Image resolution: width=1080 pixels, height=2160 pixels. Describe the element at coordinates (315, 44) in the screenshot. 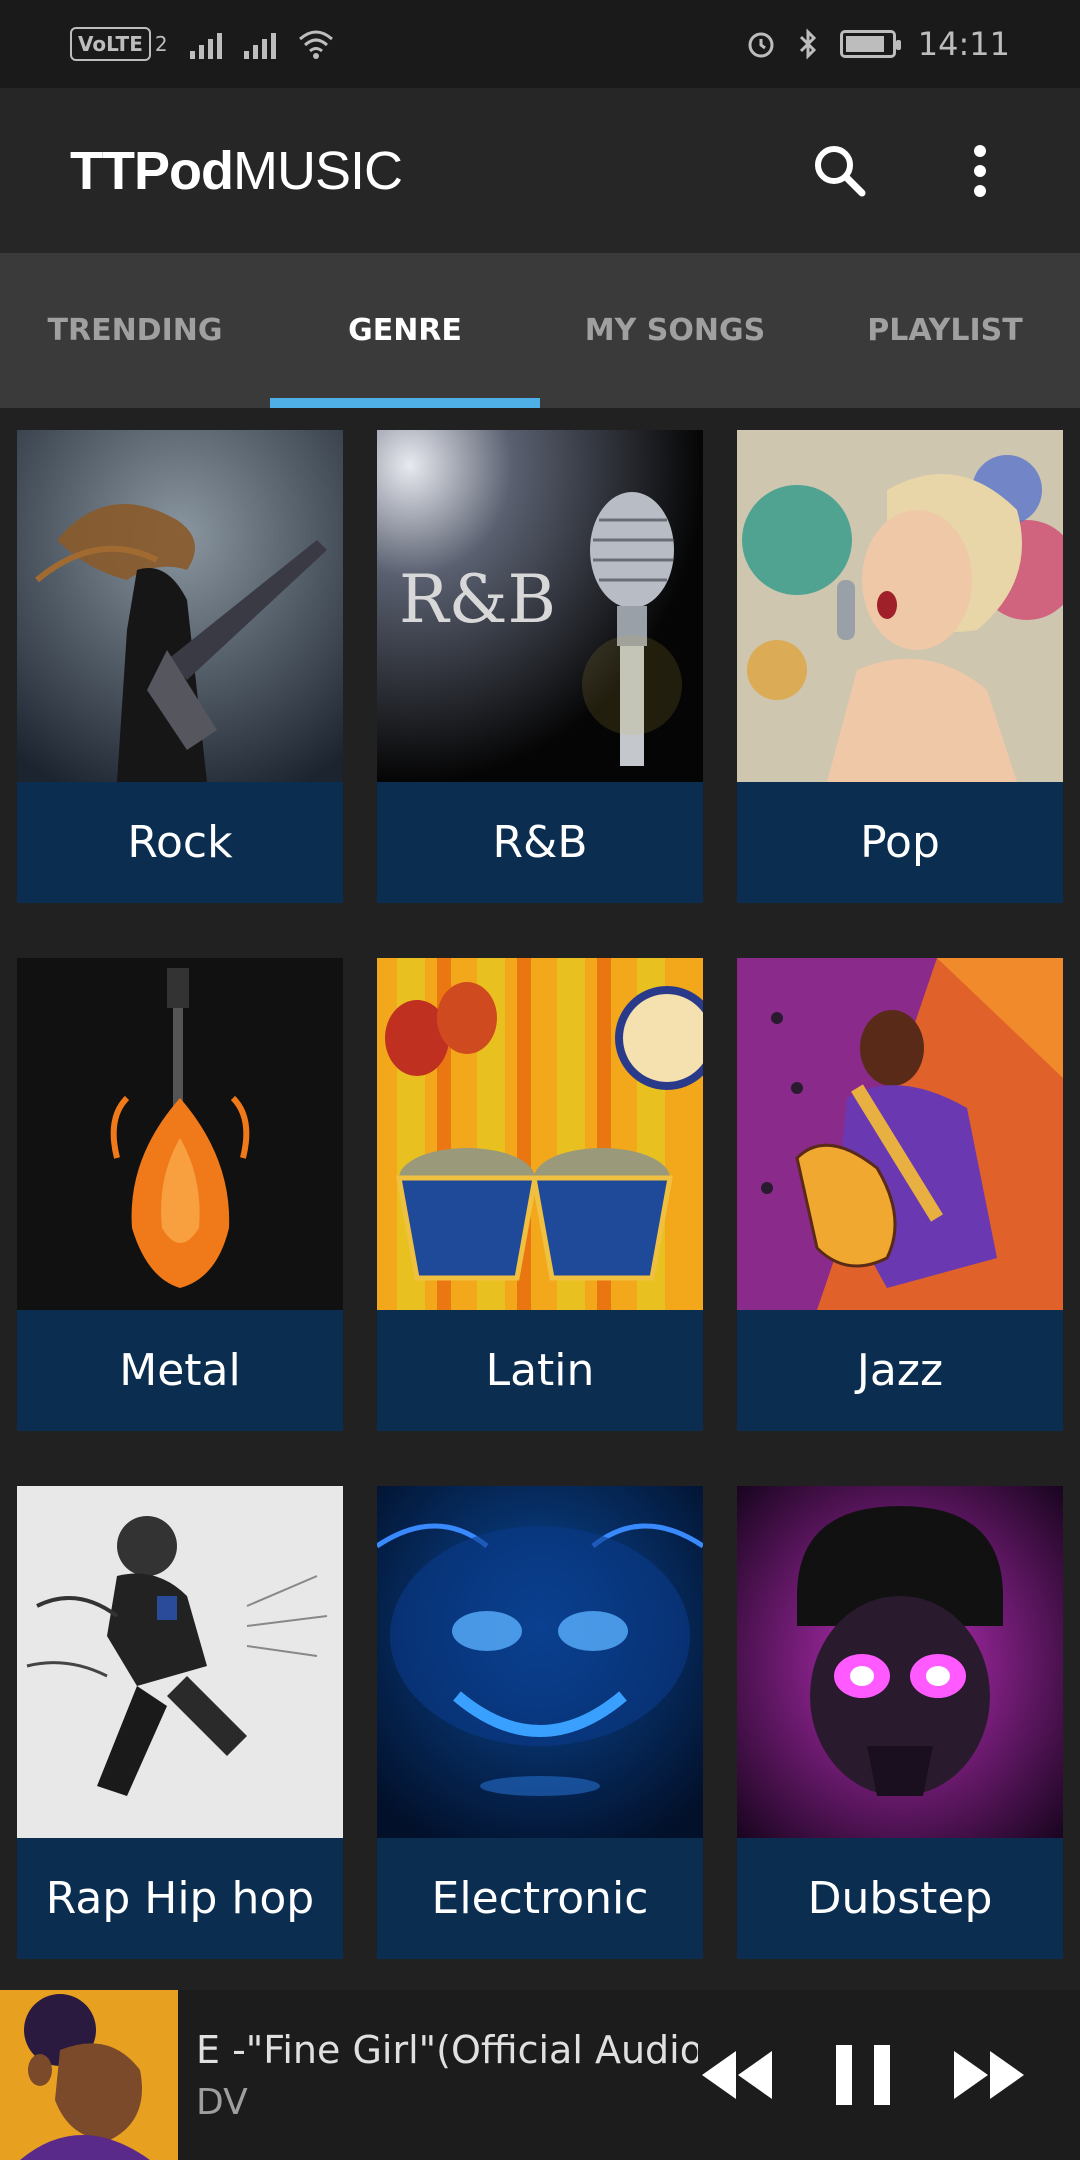

I see `wifi-icon` at that location.